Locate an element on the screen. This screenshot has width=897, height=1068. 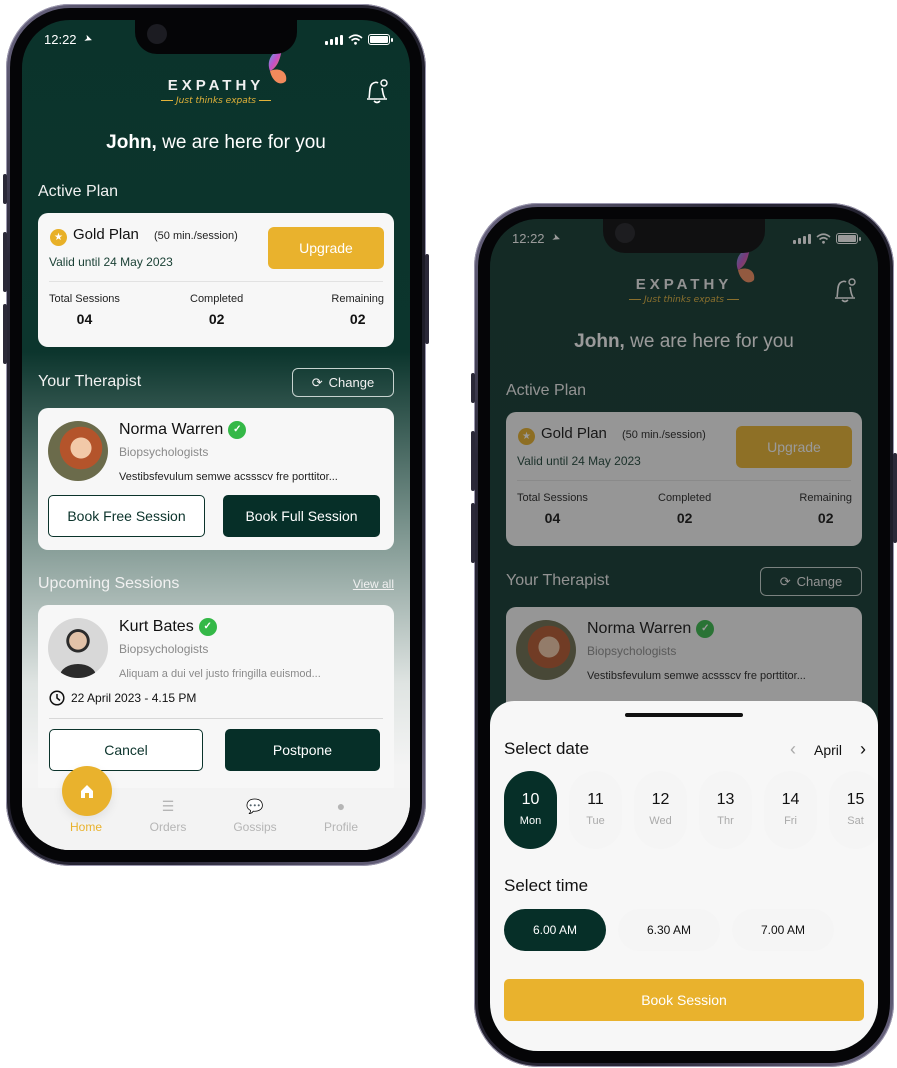
time-slot: 6.30 AM is located at coordinates (669, 930).